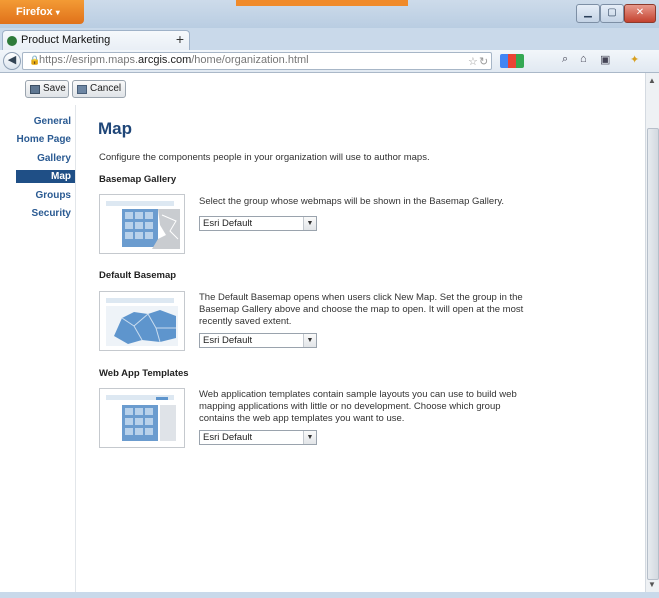  I want to click on title-accent, so click(322, 3).